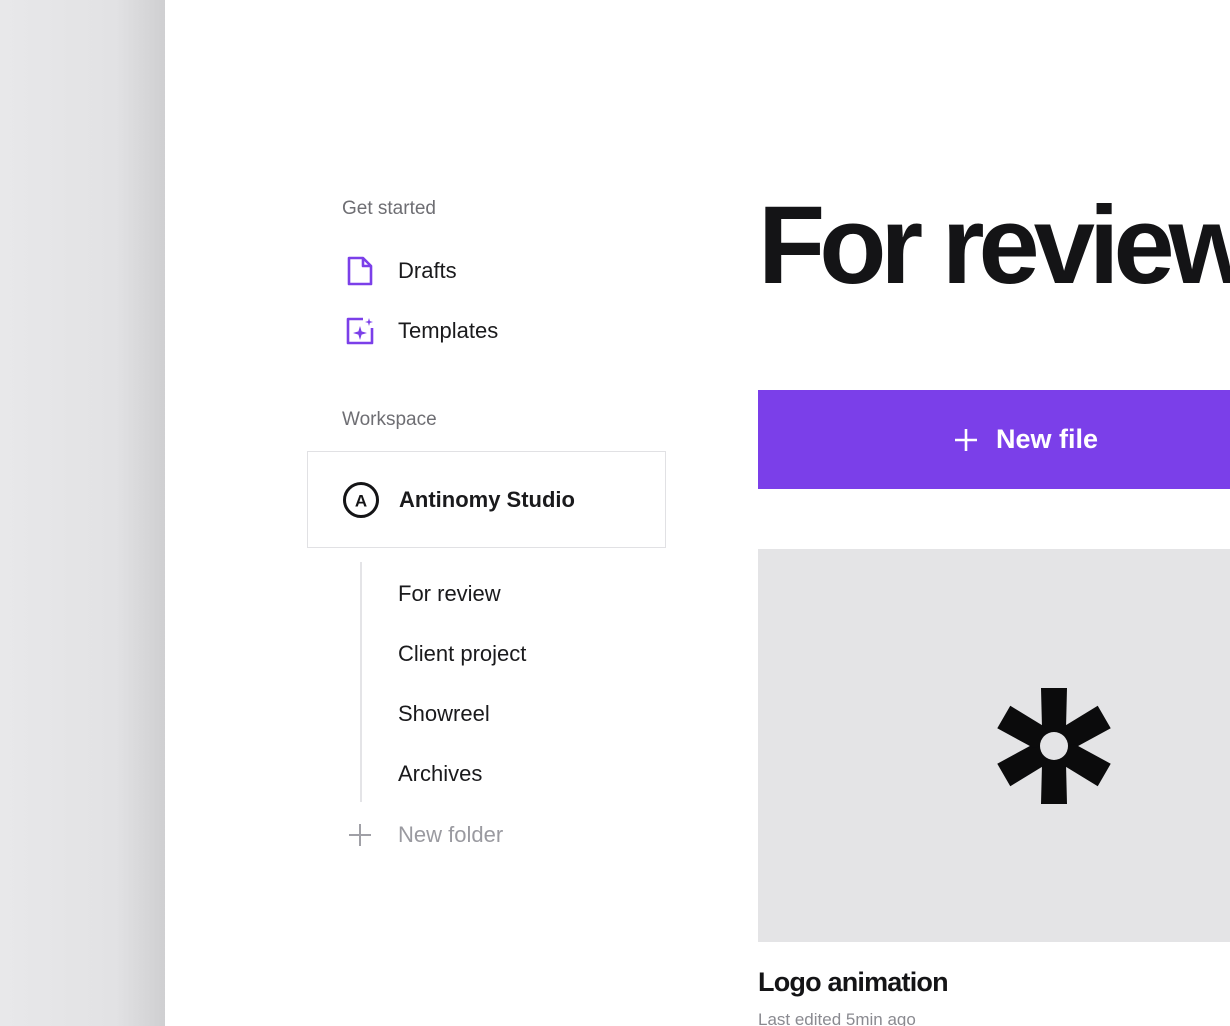  I want to click on sidebar-item-drafts: Drafts, so click(399, 271).